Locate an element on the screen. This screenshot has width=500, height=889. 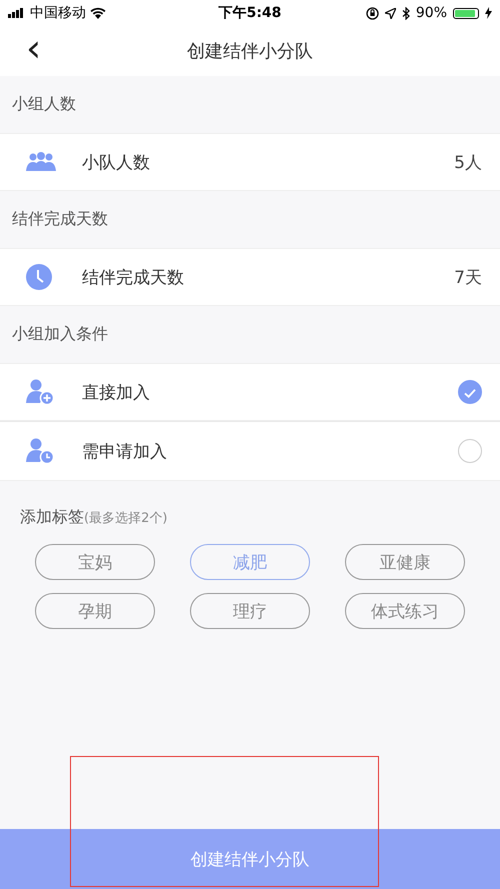
list-row: 结伴完成天数 7天 is located at coordinates (250, 277).